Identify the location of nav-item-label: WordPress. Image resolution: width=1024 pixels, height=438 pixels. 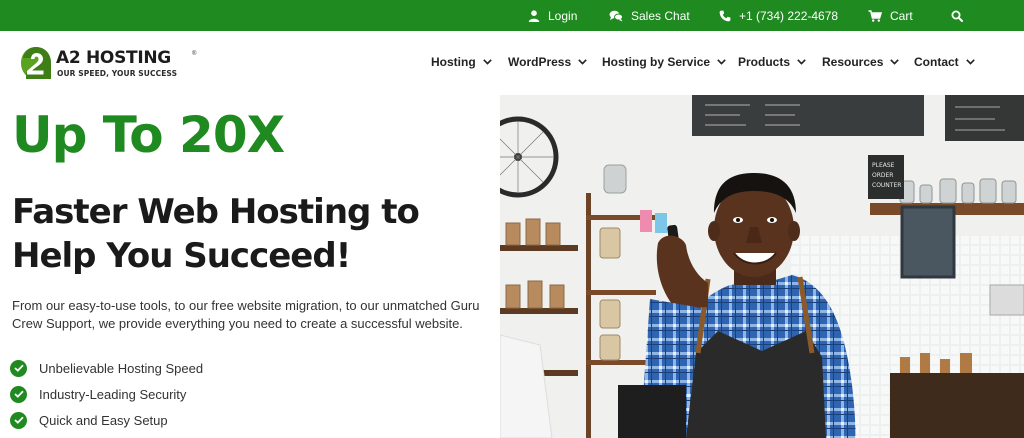
(540, 62).